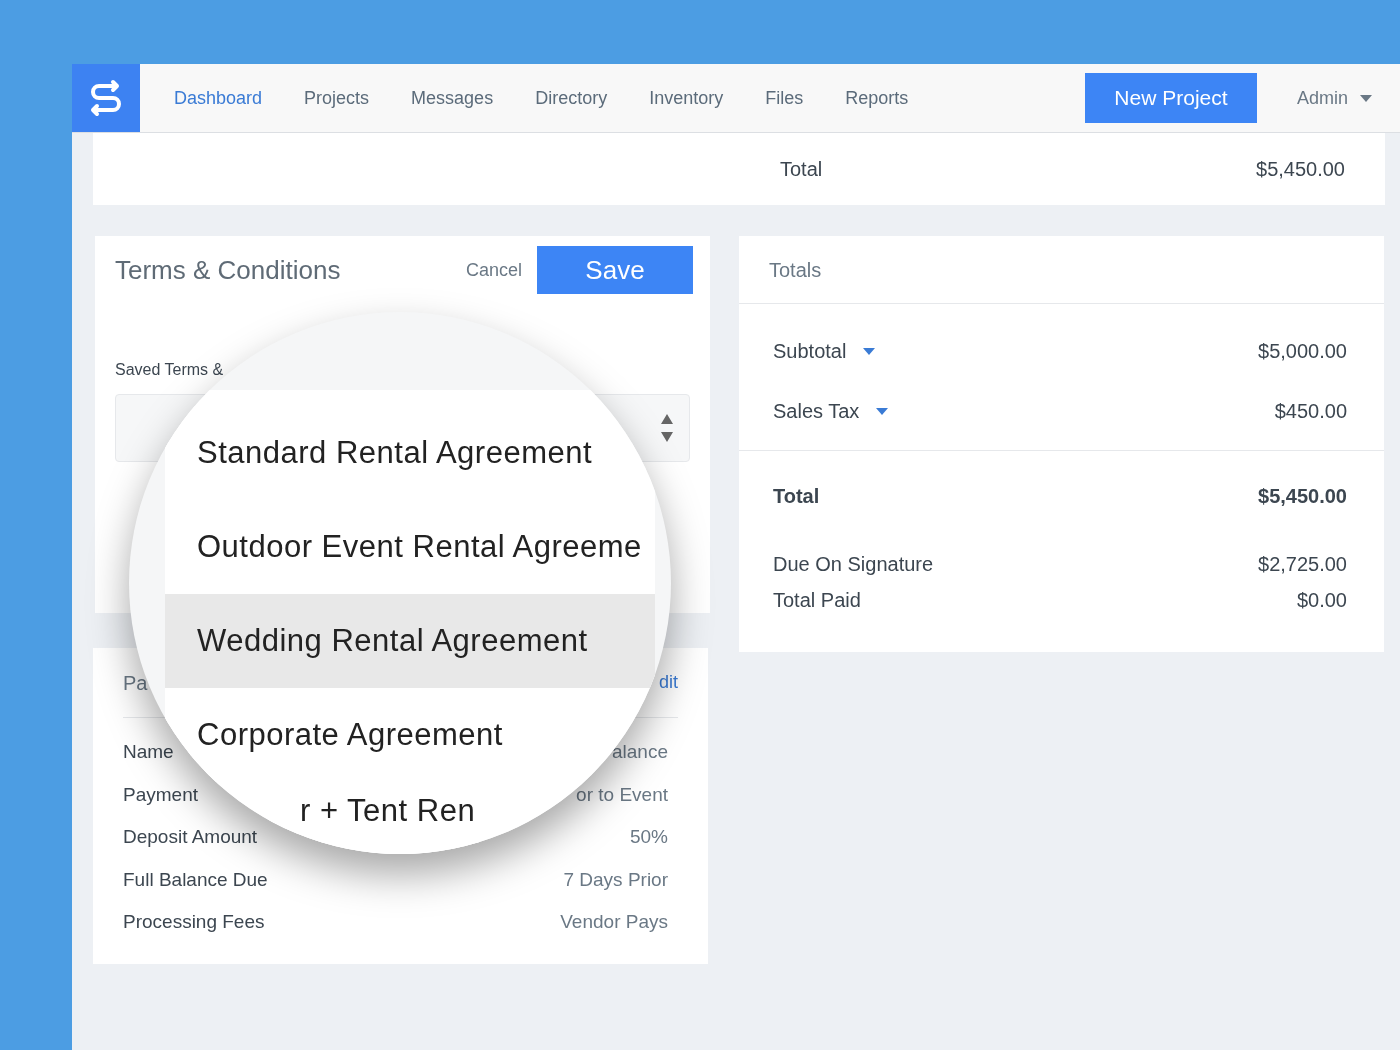  I want to click on save-button: Save, so click(615, 270).